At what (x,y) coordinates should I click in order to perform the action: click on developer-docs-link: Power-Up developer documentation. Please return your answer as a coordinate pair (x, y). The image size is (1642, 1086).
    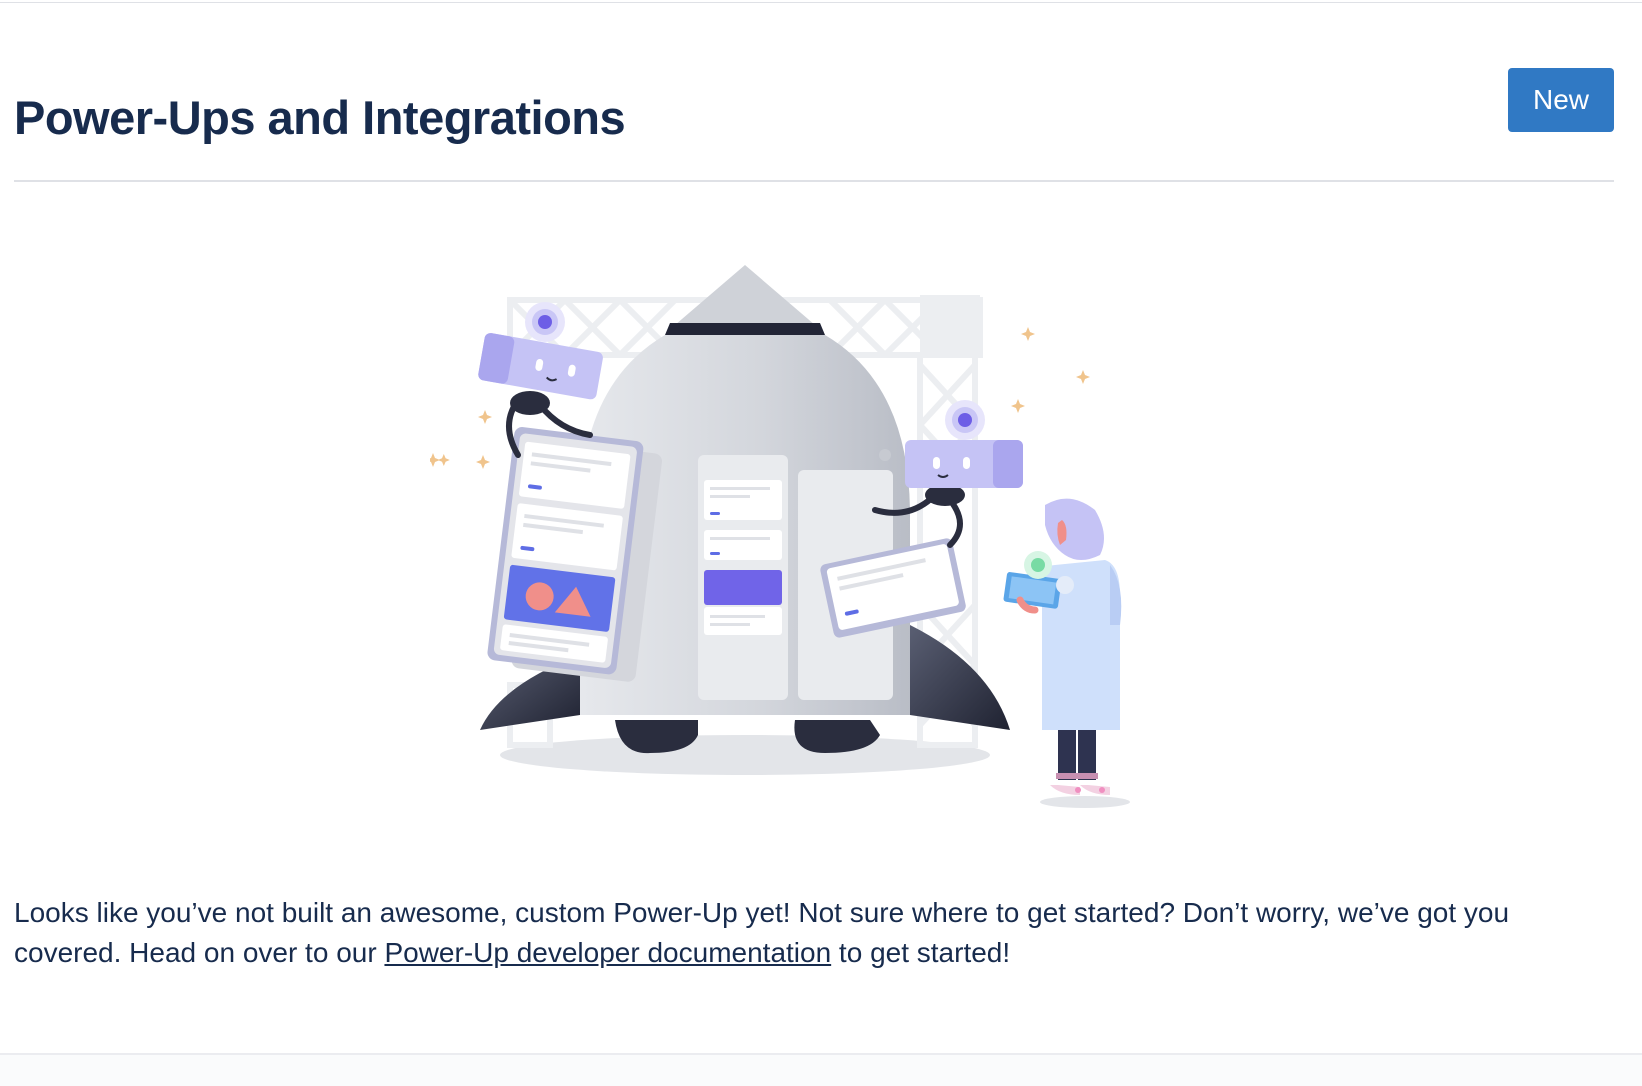
    Looking at the image, I should click on (607, 952).